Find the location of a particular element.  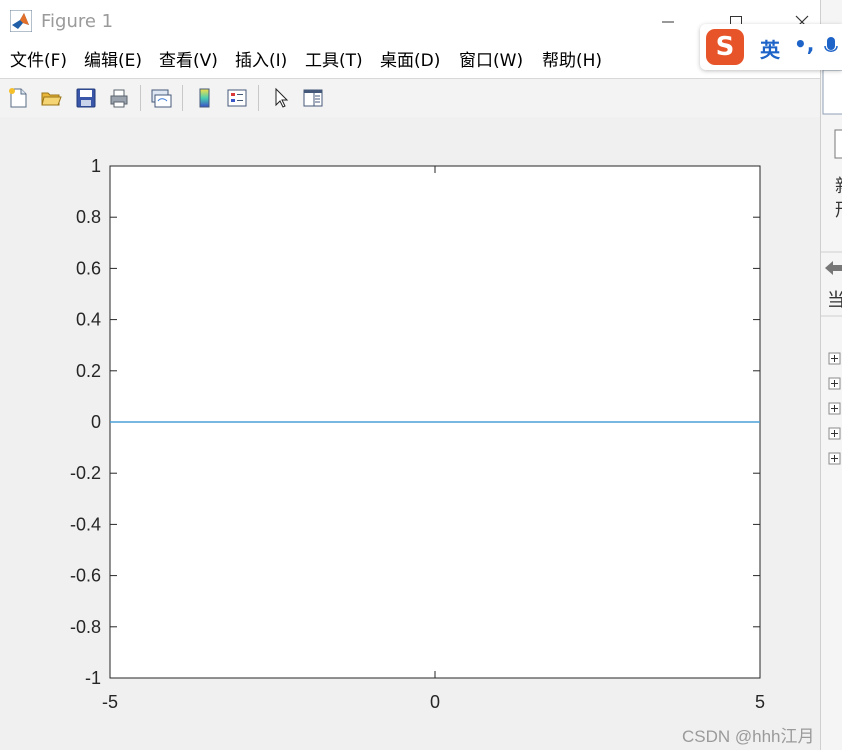

property-inspector-button is located at coordinates (313, 98).